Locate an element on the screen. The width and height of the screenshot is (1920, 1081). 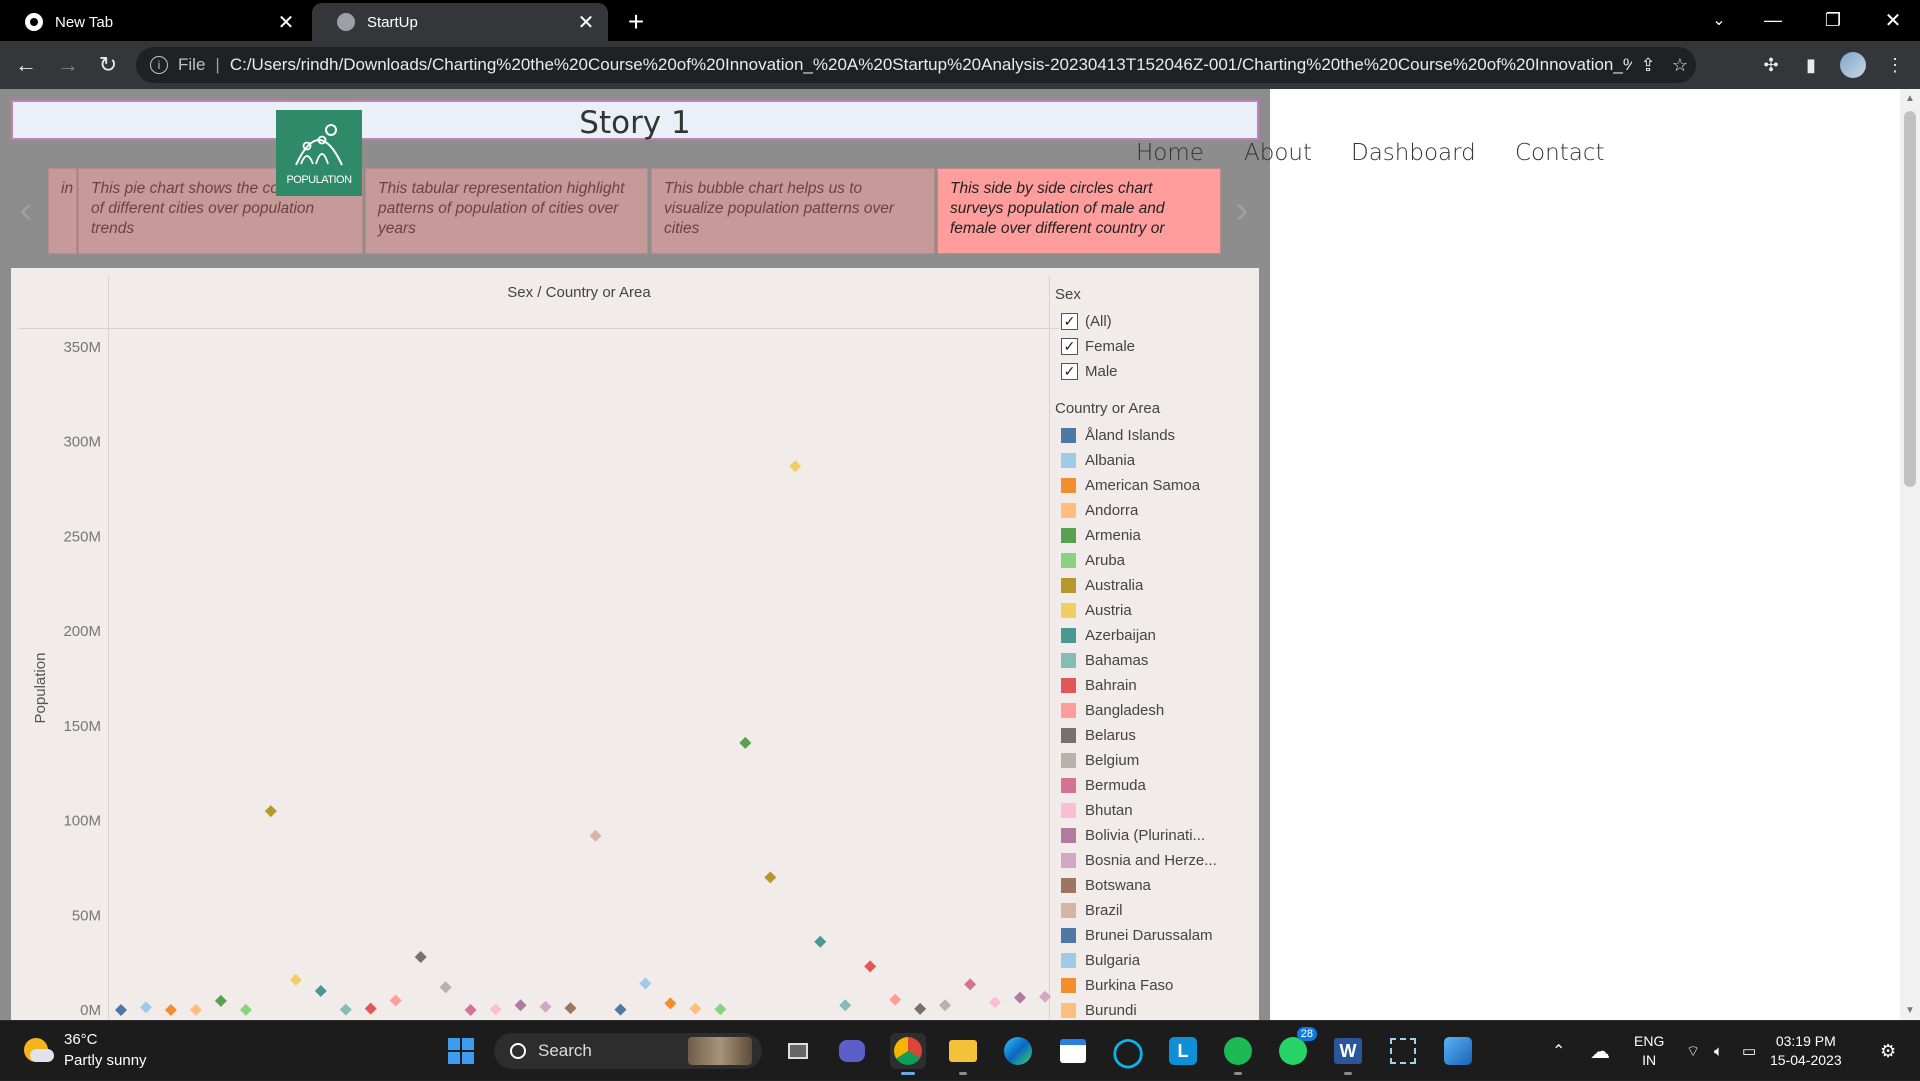
edge-icon is located at coordinates (1018, 1051).